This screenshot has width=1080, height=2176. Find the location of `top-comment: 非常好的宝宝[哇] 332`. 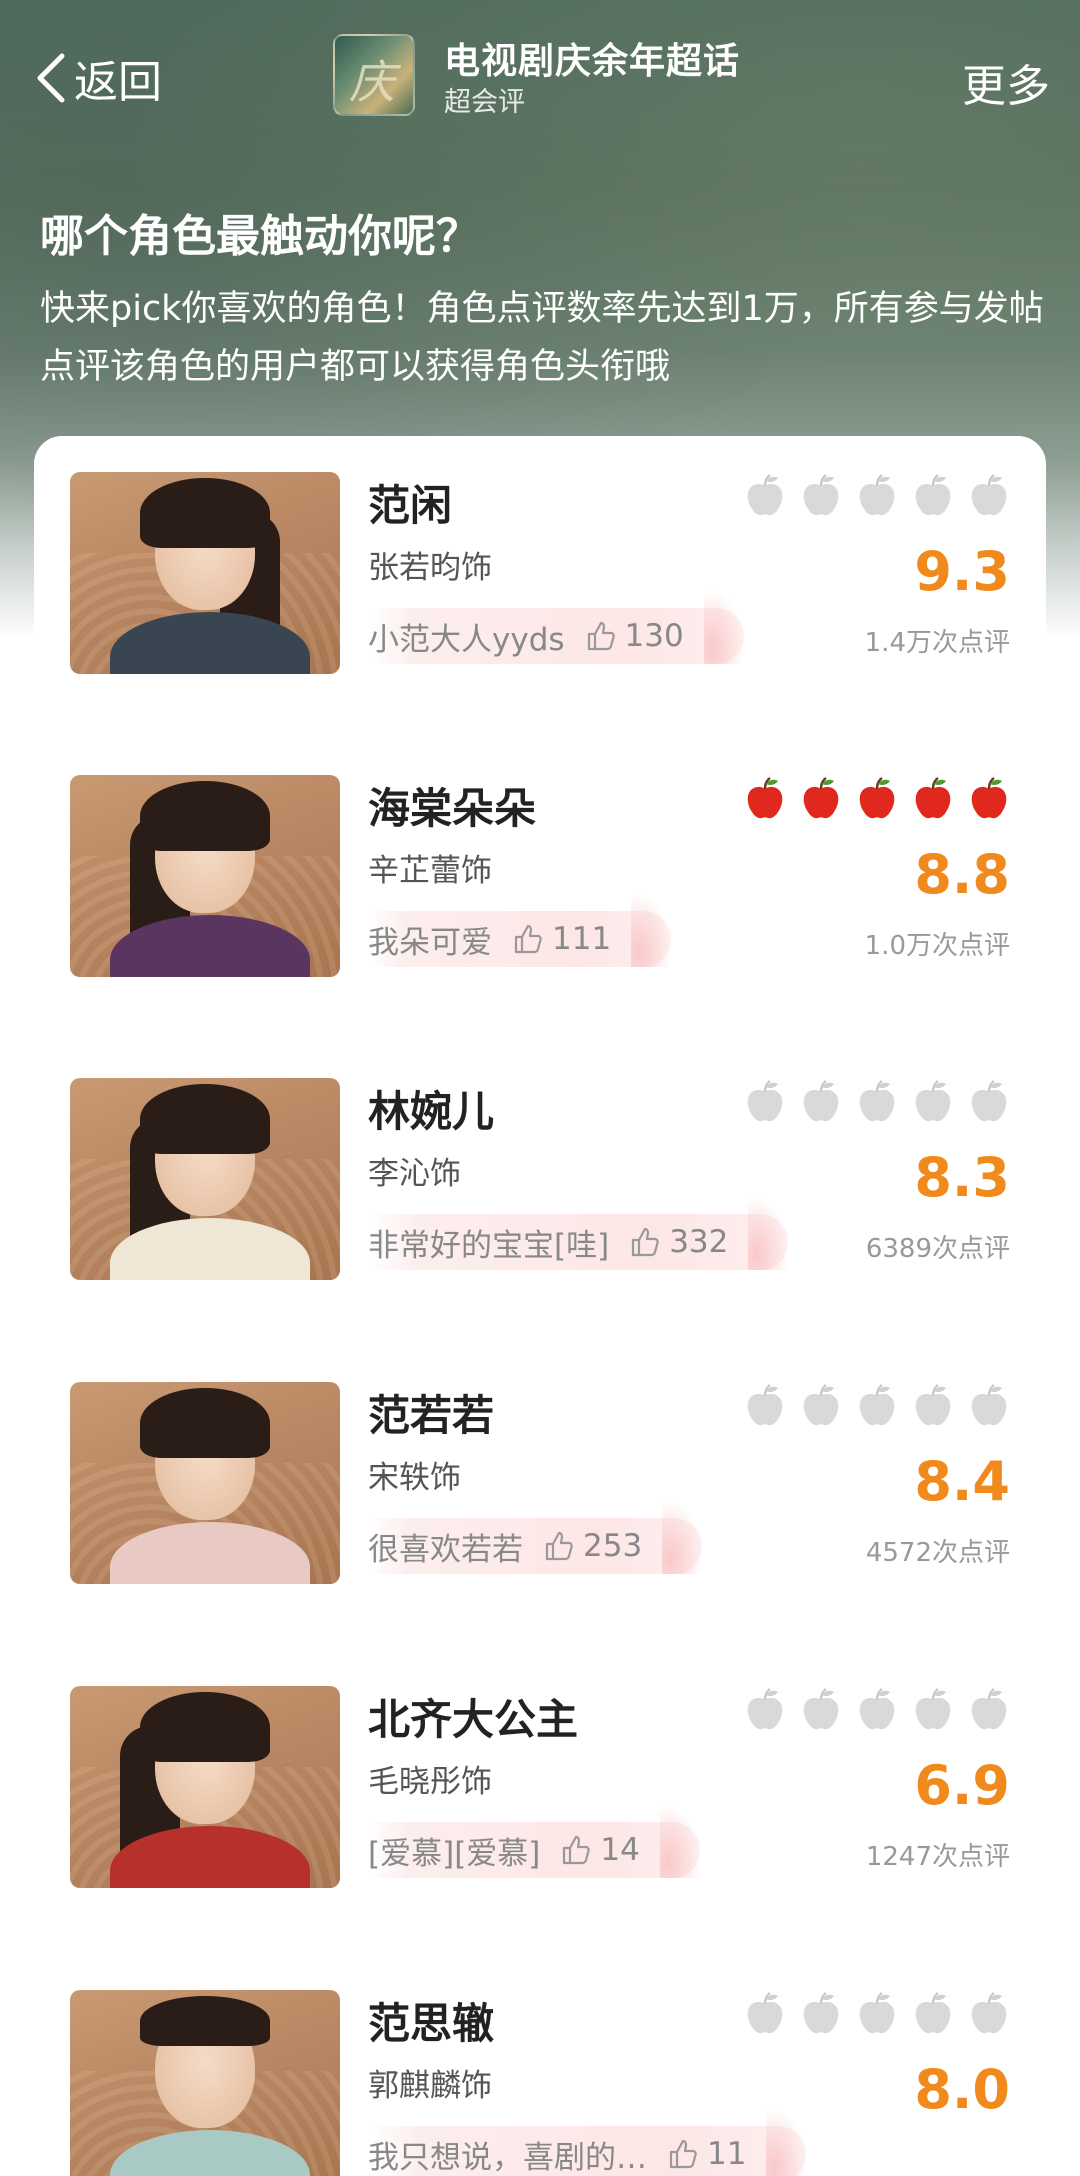

top-comment: 非常好的宝宝[哇] 332 is located at coordinates (578, 1233).